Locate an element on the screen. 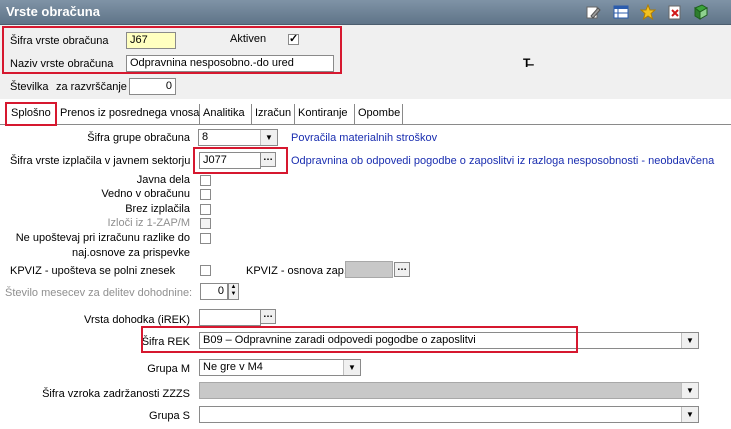  razvrscanje-input: 0 is located at coordinates (152, 86).